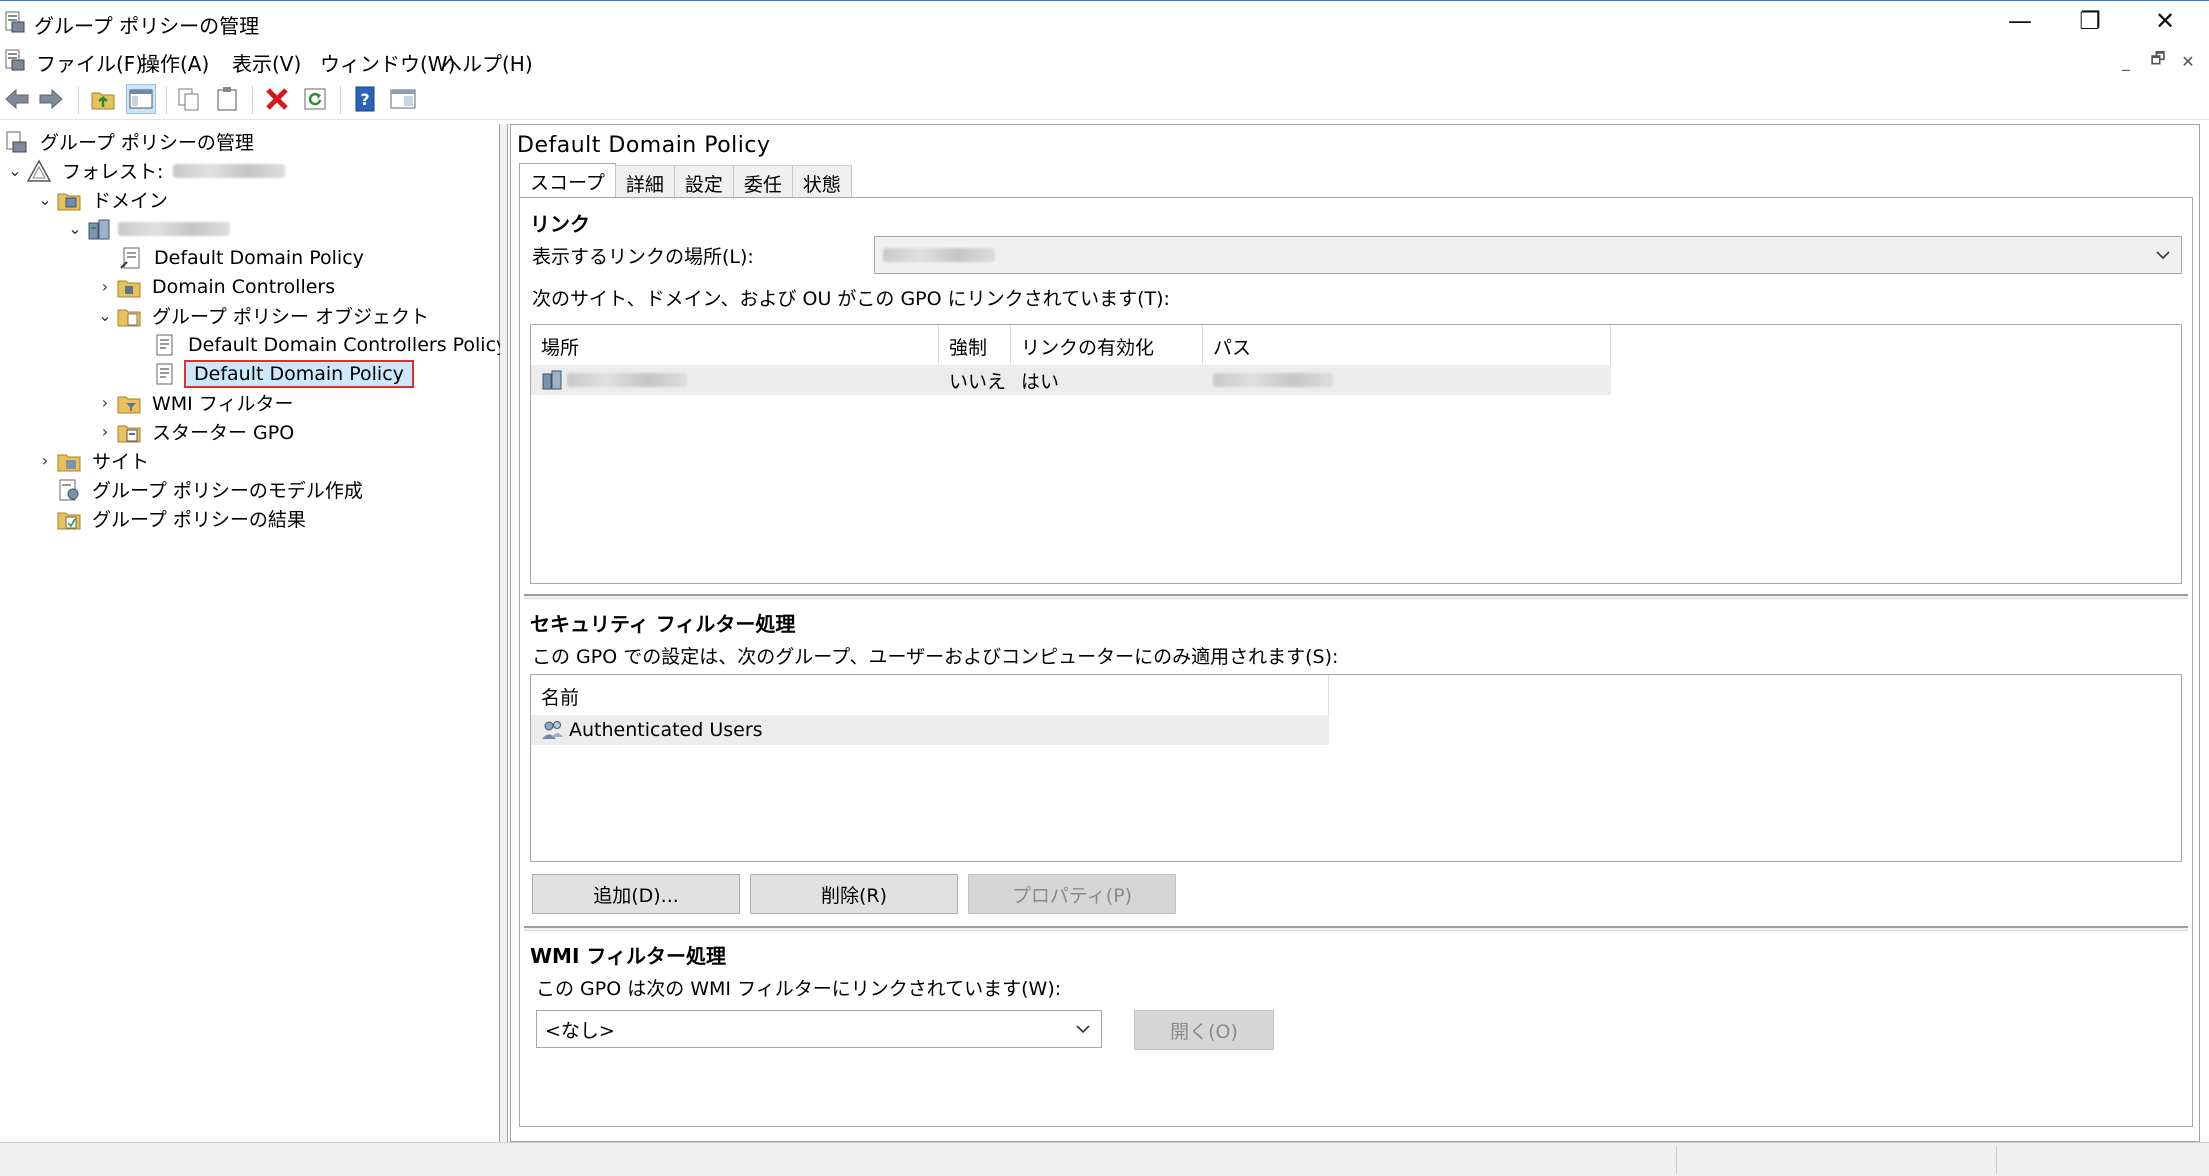 The image size is (2209, 1176). What do you see at coordinates (229, 170) in the screenshot?
I see `redacted-forest-name` at bounding box center [229, 170].